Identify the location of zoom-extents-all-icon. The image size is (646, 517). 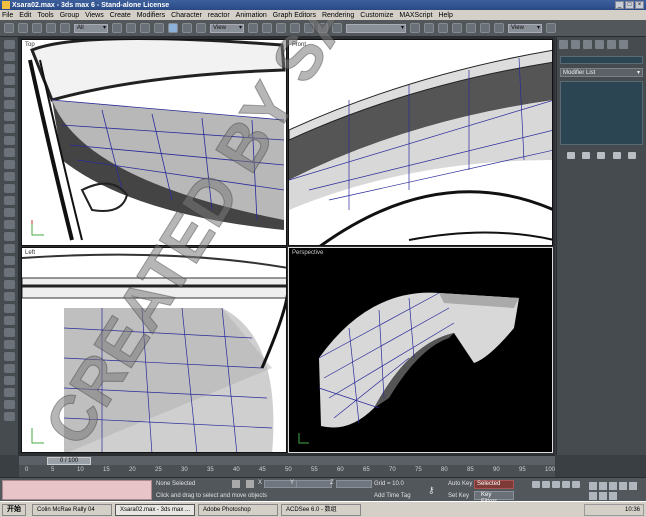
(623, 486).